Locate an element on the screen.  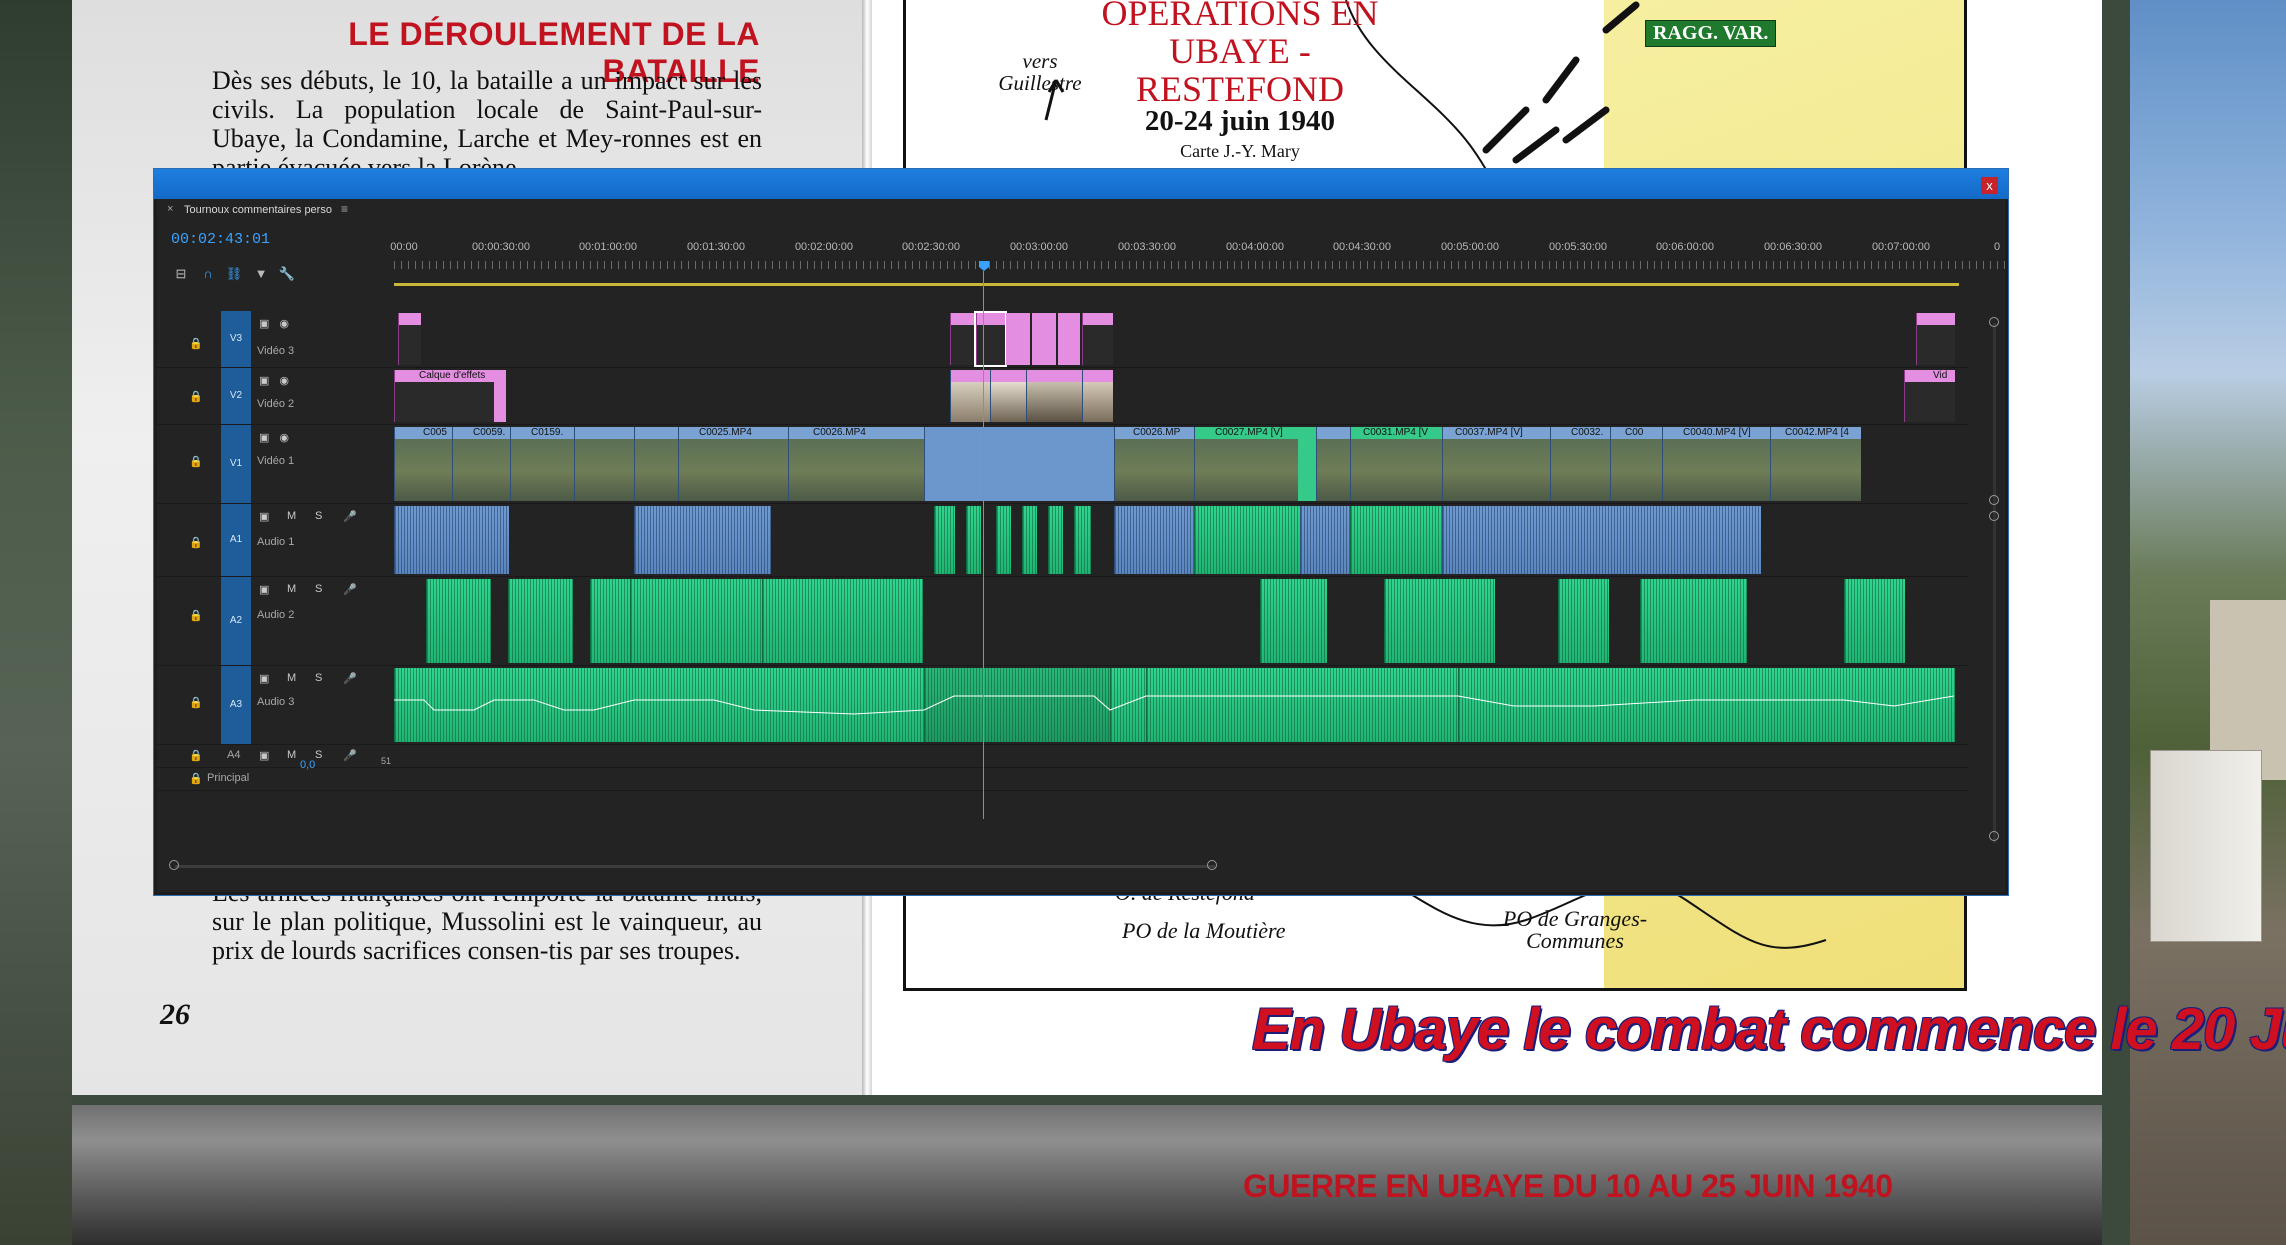
vscroll-handle-mid is located at coordinates (1994, 500).